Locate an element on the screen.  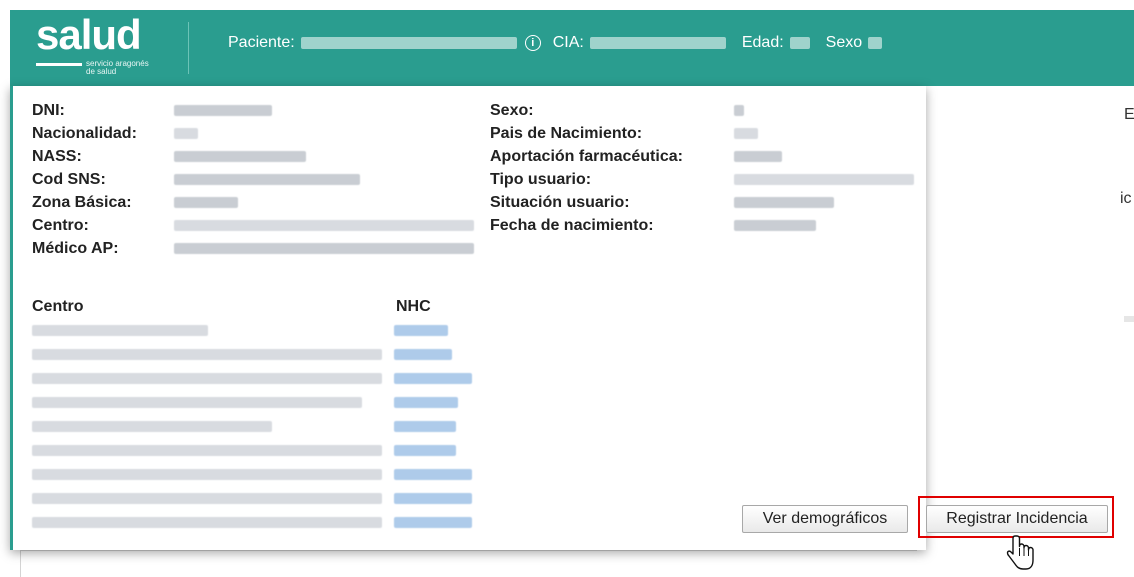
field-label-nacionalidad: Nacionalidad: is located at coordinates (84, 133).